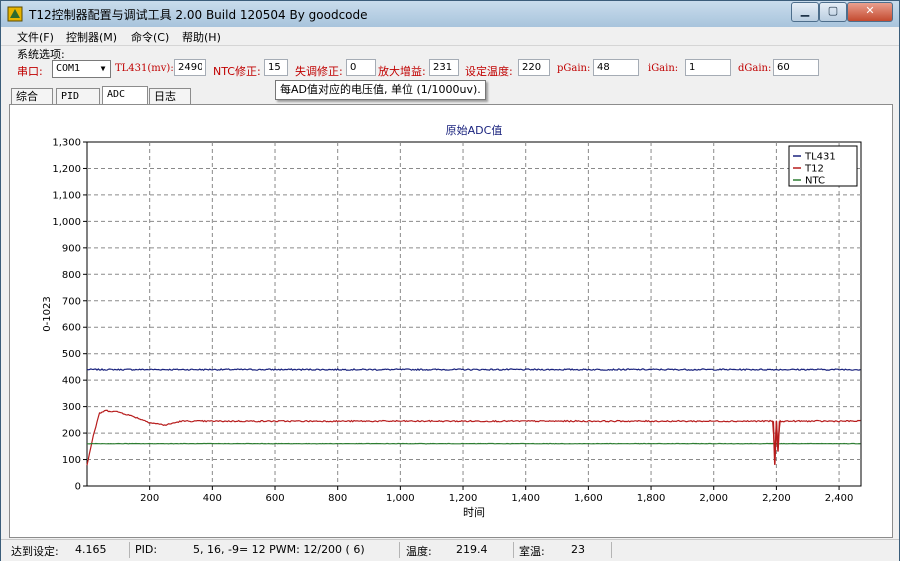 Image resolution: width=900 pixels, height=561 pixels. I want to click on port-select-value: COM1, so click(68, 68).